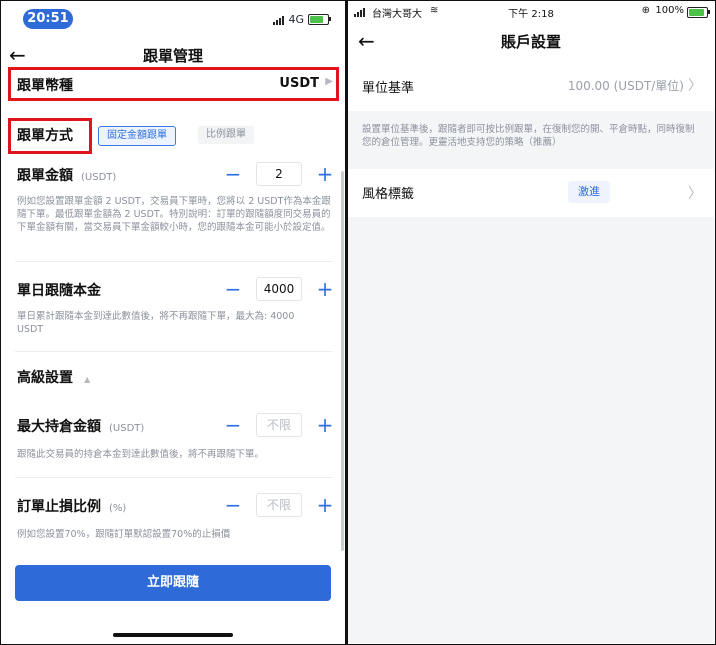 This screenshot has height=645, width=716. What do you see at coordinates (226, 135) in the screenshot?
I see `tab-proportional: 比例跟單` at bounding box center [226, 135].